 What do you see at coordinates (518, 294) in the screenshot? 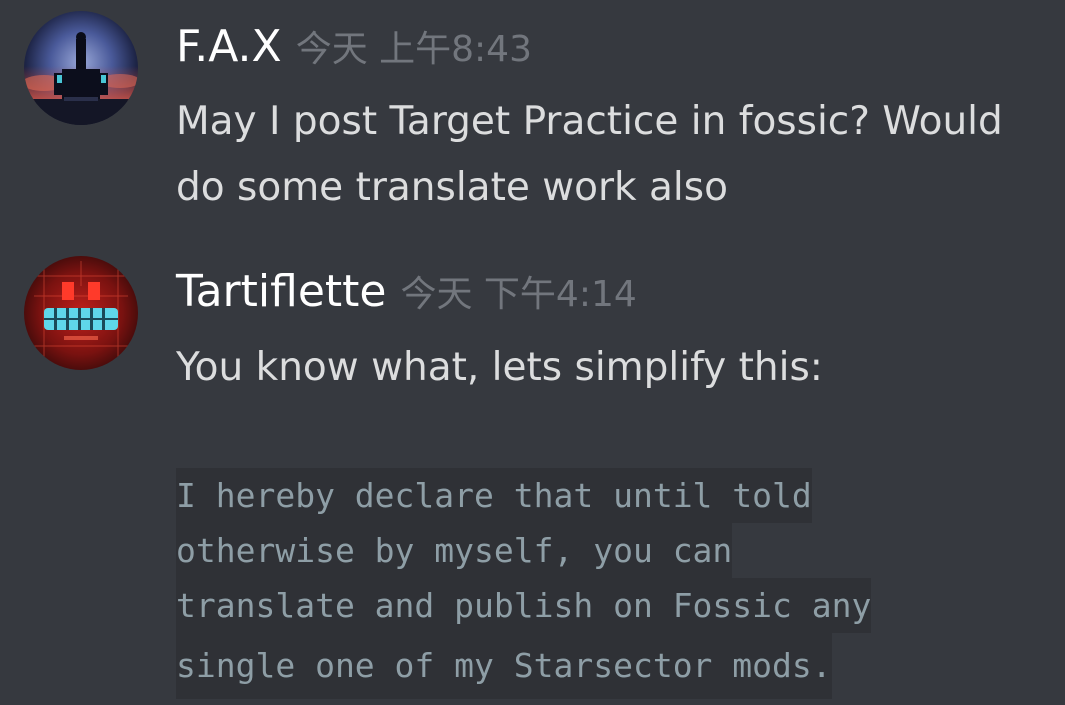
I see `timestamp: 今天 下午4:14` at bounding box center [518, 294].